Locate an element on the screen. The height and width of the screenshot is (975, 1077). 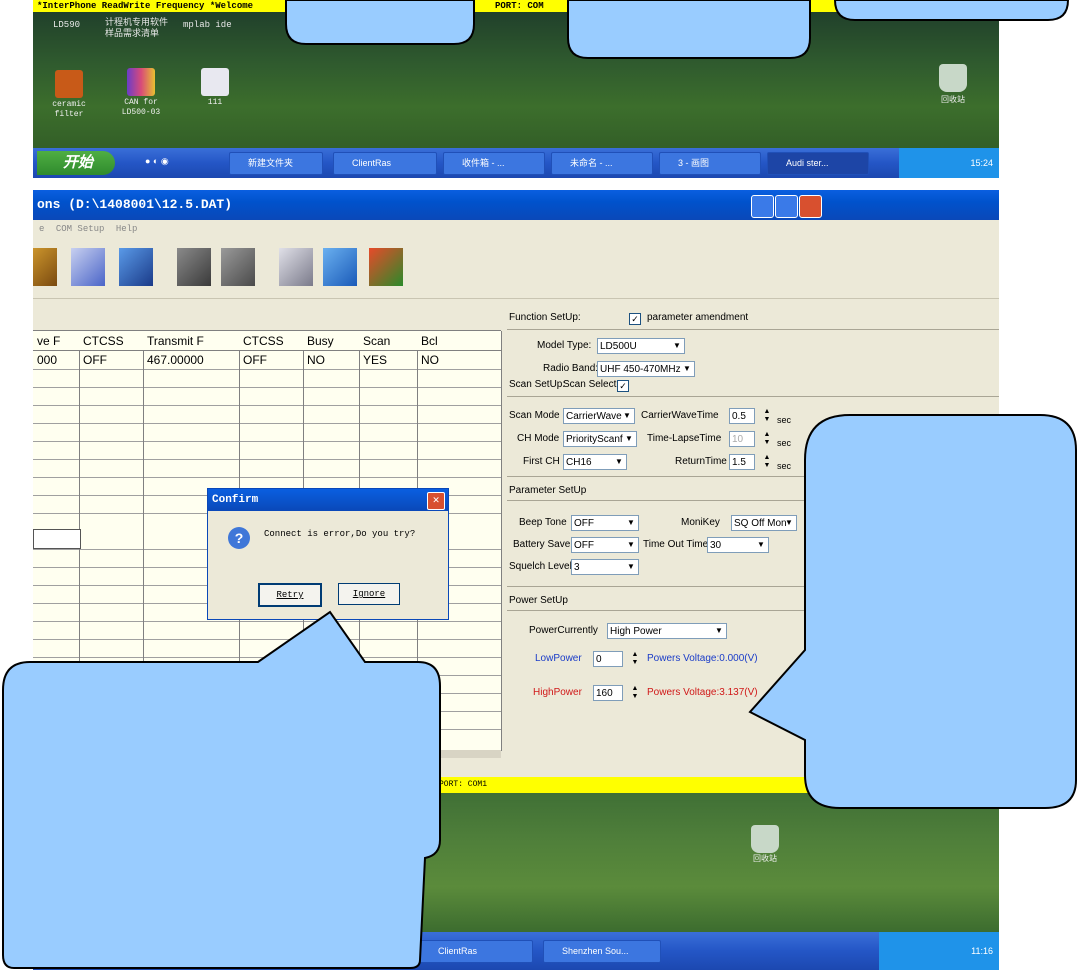
read-icon is located at coordinates (136, 267).